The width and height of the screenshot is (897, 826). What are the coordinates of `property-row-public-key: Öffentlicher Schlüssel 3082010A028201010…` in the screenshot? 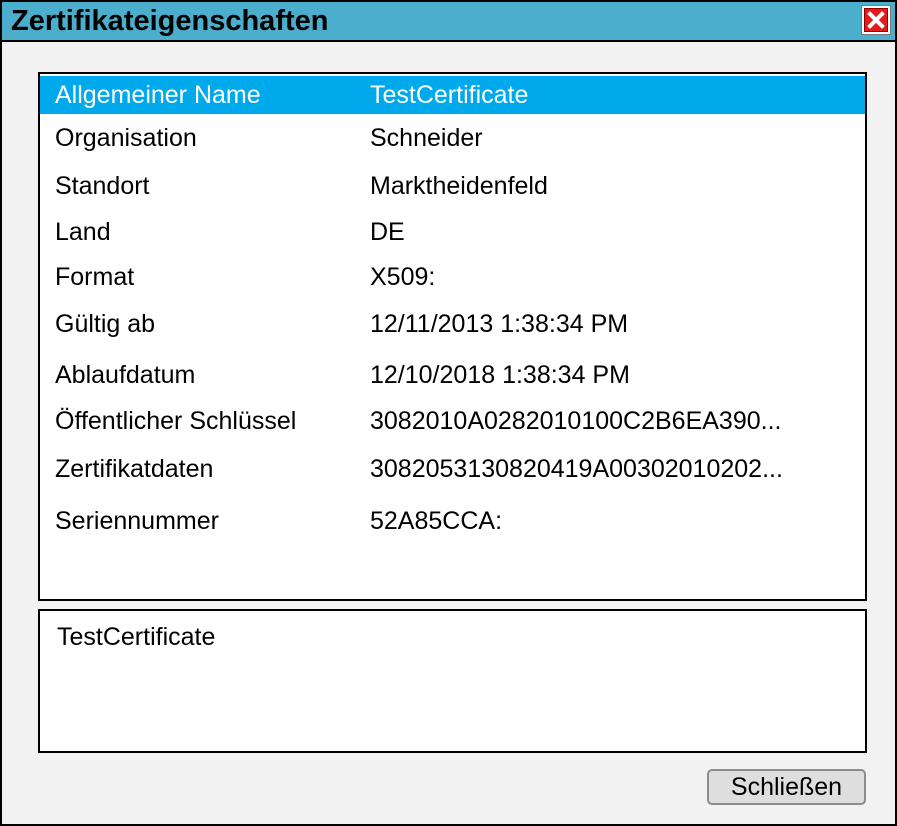 It's located at (452, 421).